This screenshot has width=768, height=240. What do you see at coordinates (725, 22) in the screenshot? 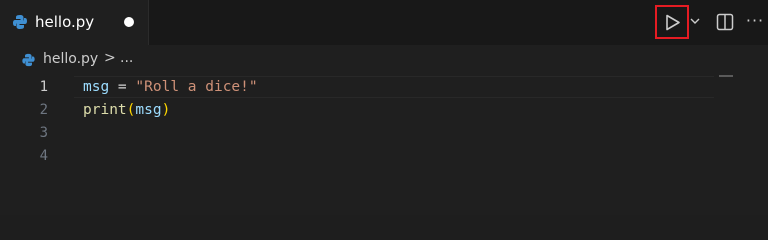
I see `split-editor-icon` at bounding box center [725, 22].